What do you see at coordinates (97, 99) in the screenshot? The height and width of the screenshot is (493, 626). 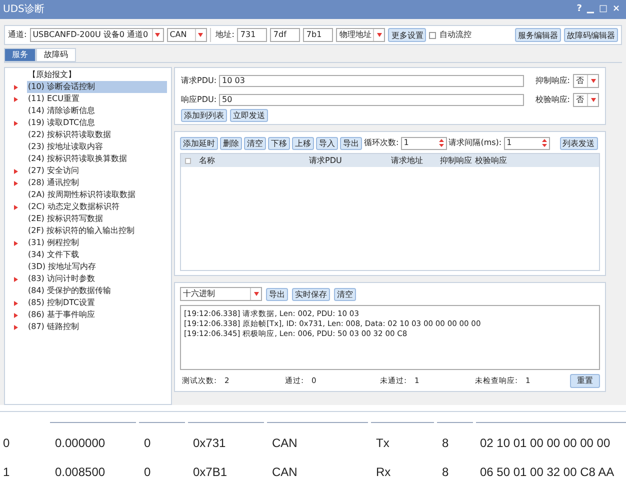 I see `tree-item: (11) ECU重置` at bounding box center [97, 99].